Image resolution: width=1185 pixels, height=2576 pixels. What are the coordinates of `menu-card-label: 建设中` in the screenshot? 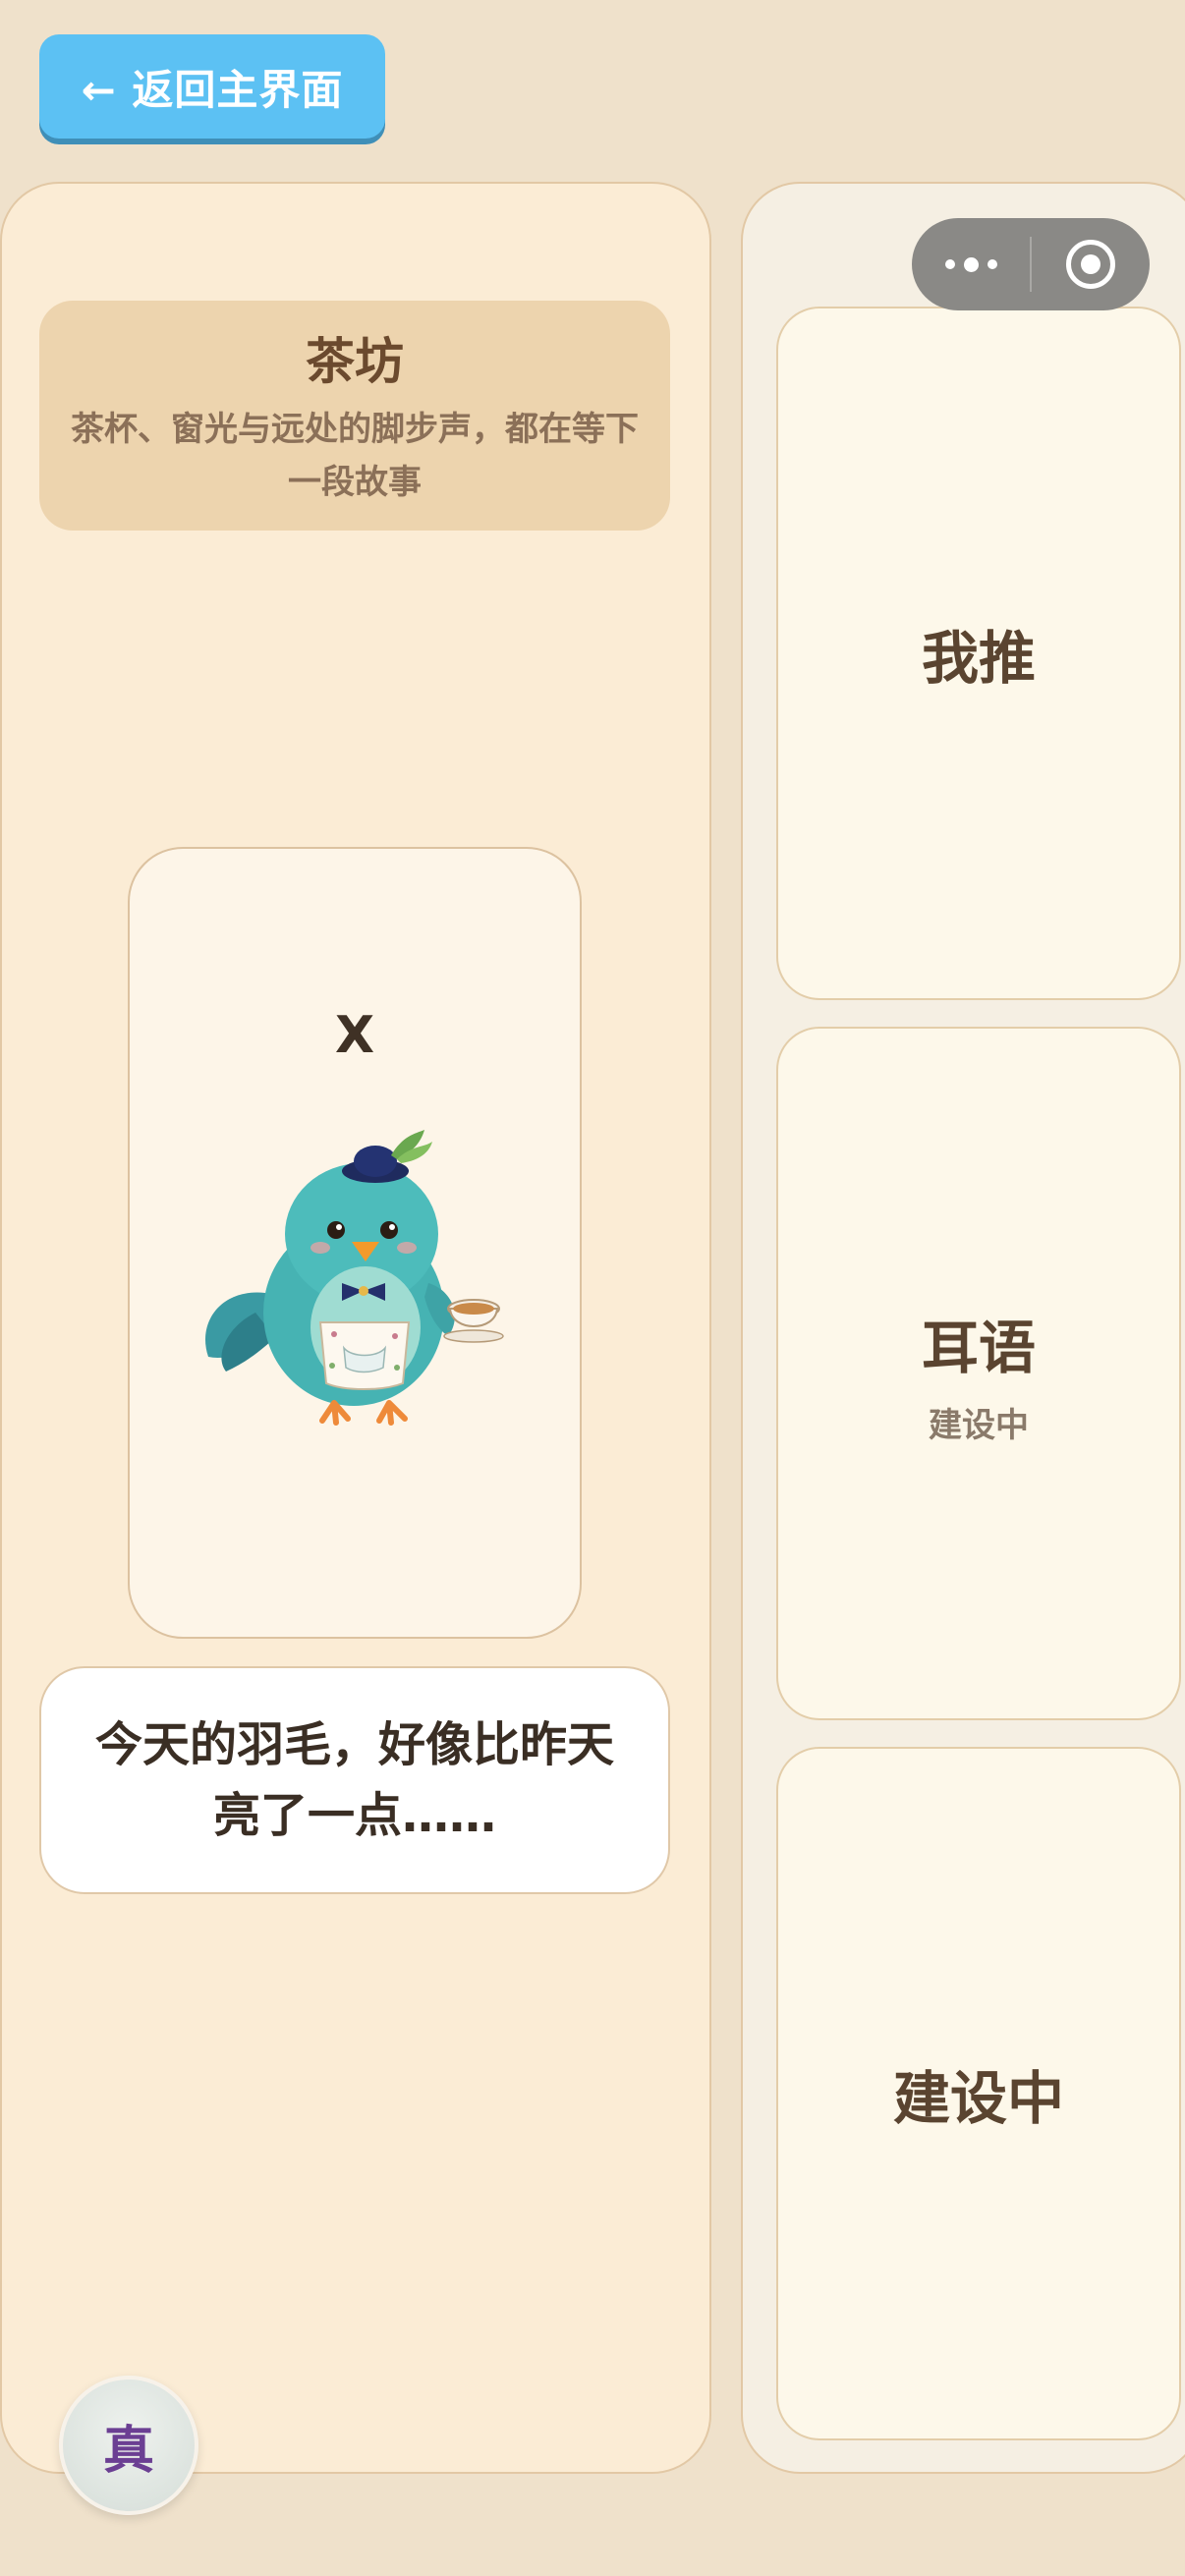 It's located at (978, 2098).